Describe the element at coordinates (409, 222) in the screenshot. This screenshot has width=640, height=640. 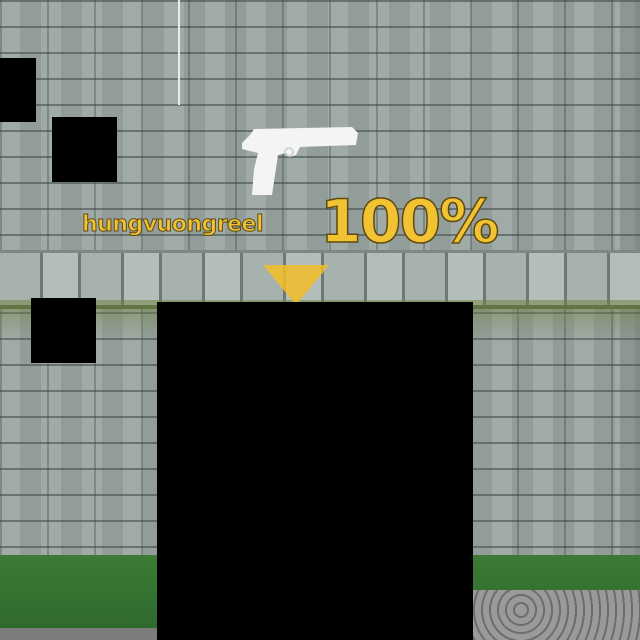
I see `health-percent: 100%` at that location.